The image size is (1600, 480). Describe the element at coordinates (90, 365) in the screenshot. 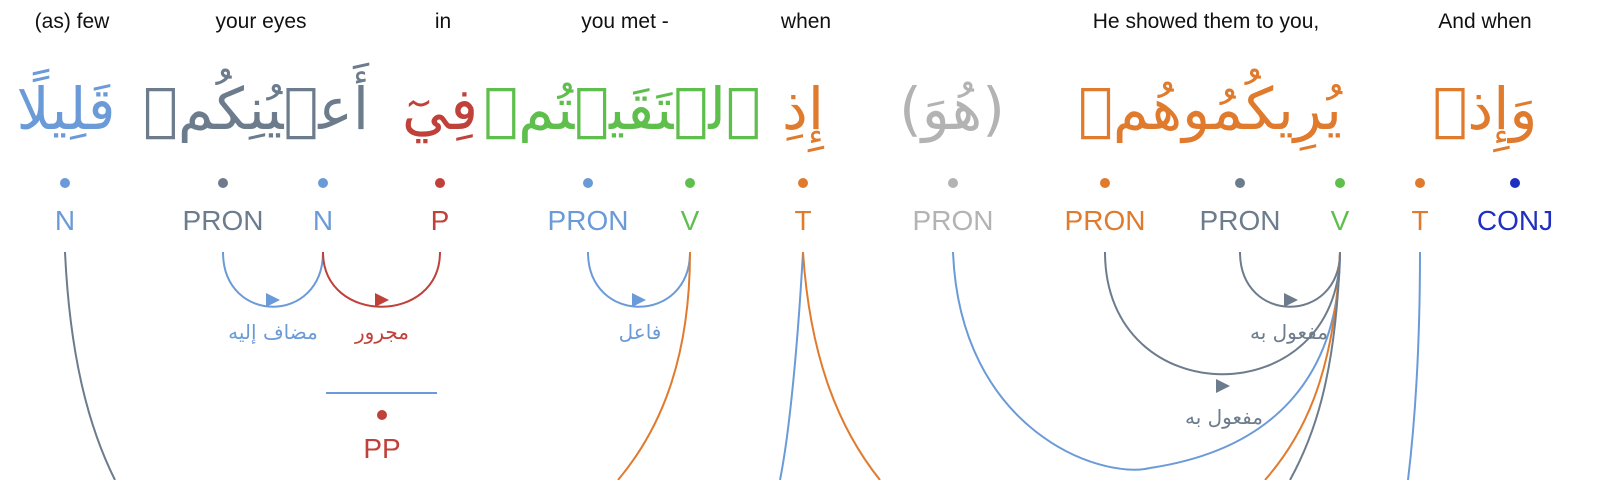

I see `arc-long-n` at that location.